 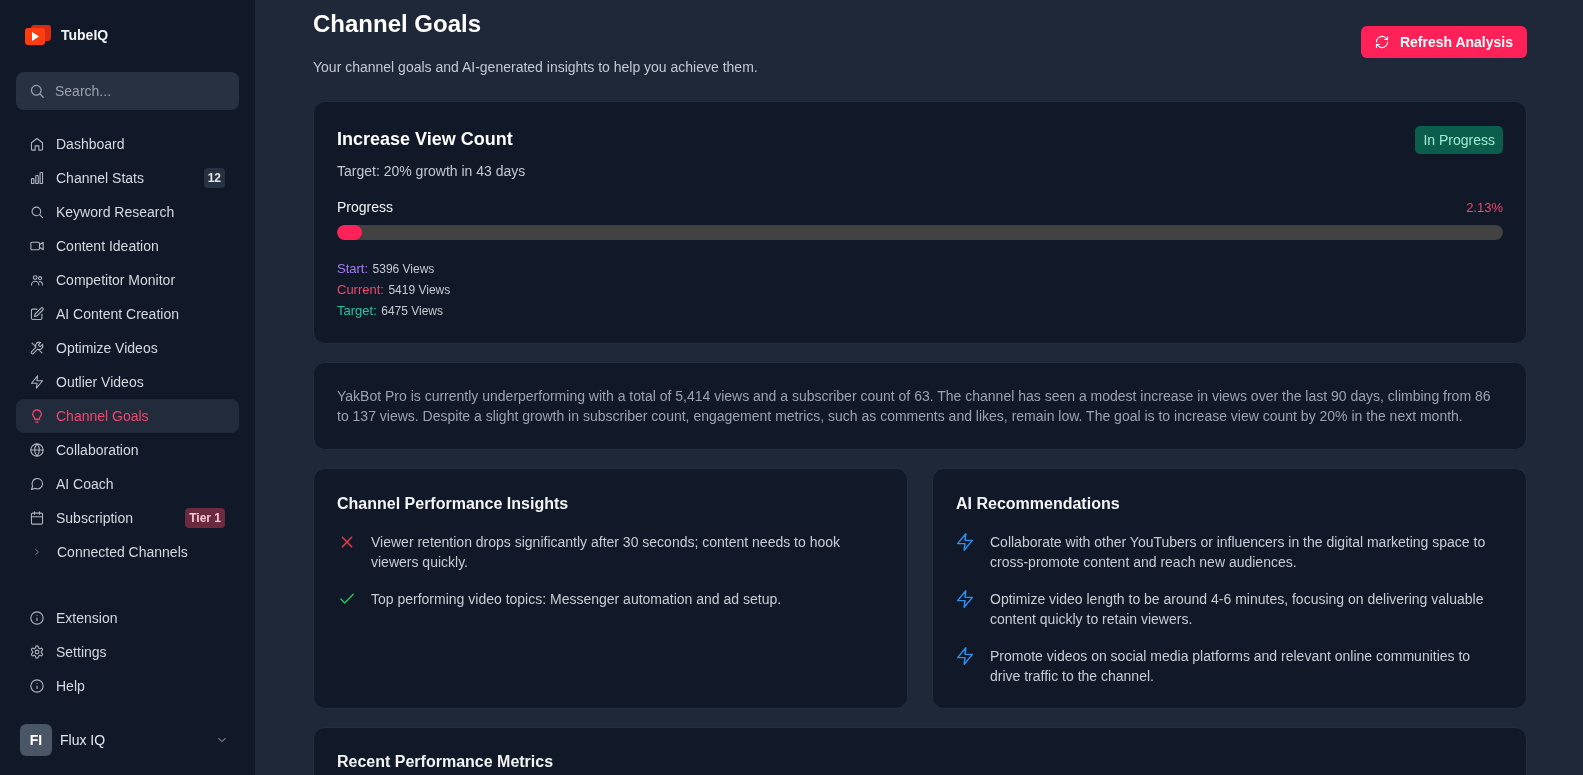 What do you see at coordinates (37, 280) in the screenshot?
I see `people-icon` at bounding box center [37, 280].